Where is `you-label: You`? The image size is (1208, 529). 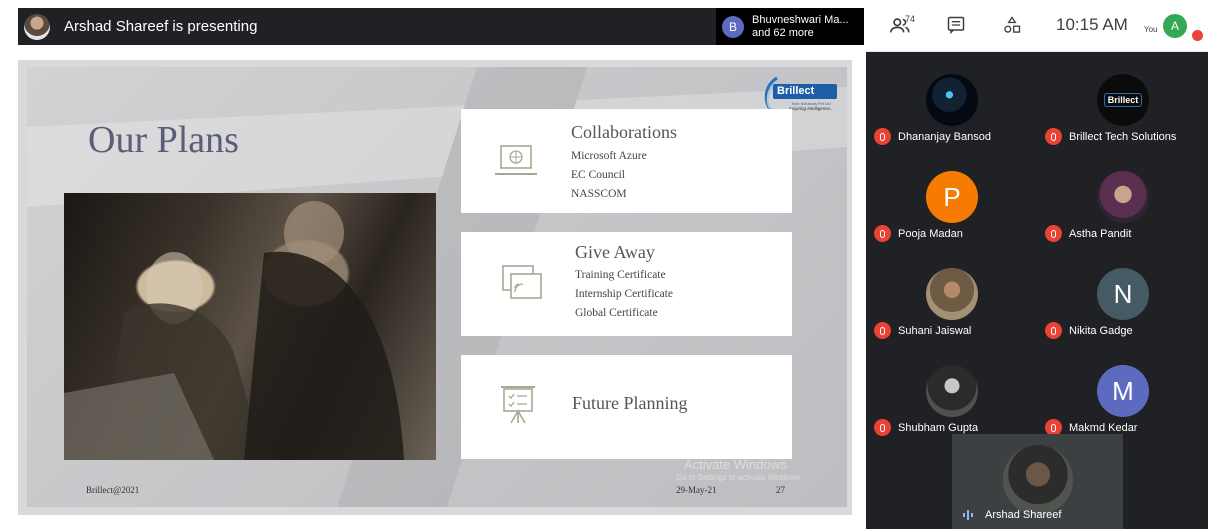
you-label: You is located at coordinates (1151, 29).